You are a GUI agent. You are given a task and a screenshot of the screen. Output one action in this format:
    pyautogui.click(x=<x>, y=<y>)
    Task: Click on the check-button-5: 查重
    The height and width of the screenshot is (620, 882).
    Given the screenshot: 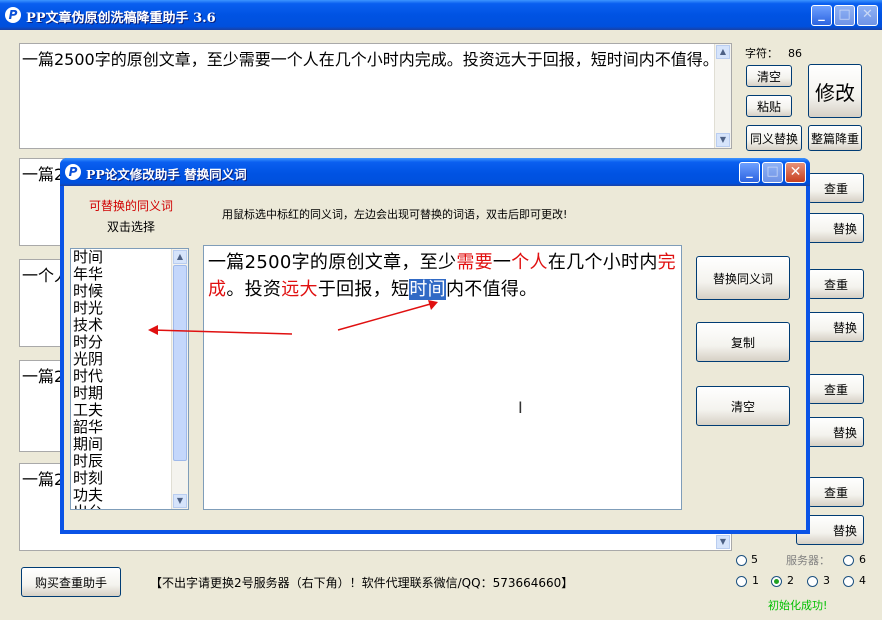 What is the action you would take?
    pyautogui.click(x=836, y=492)
    